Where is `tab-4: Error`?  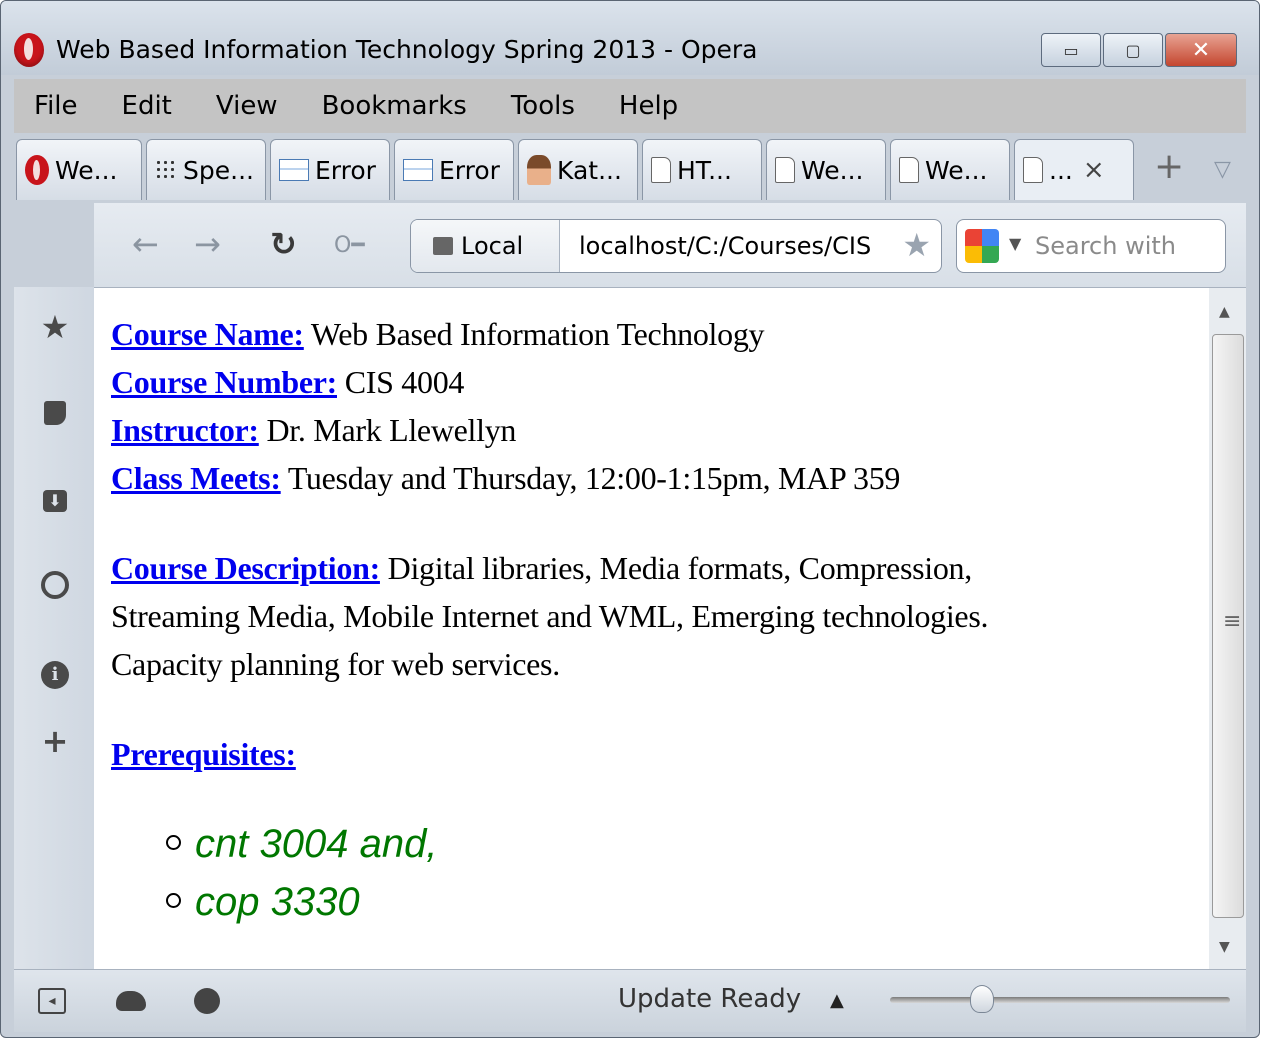
tab-4: Error is located at coordinates (454, 169).